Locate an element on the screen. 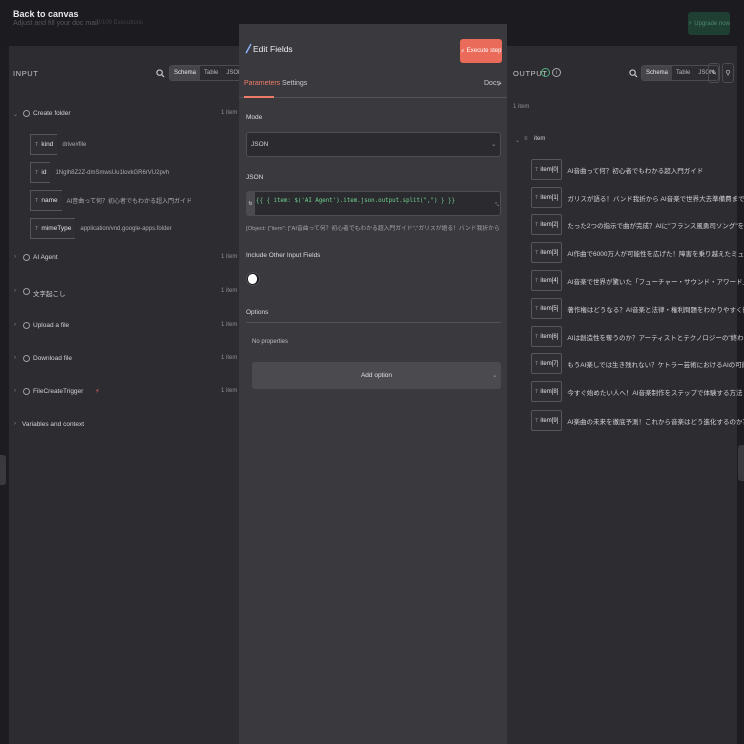  output-item-5: Titem[5]著作権はどうなる？AI音楽と法律・権利問題をわかりやすく徹底解説 is located at coordinates (637, 308).